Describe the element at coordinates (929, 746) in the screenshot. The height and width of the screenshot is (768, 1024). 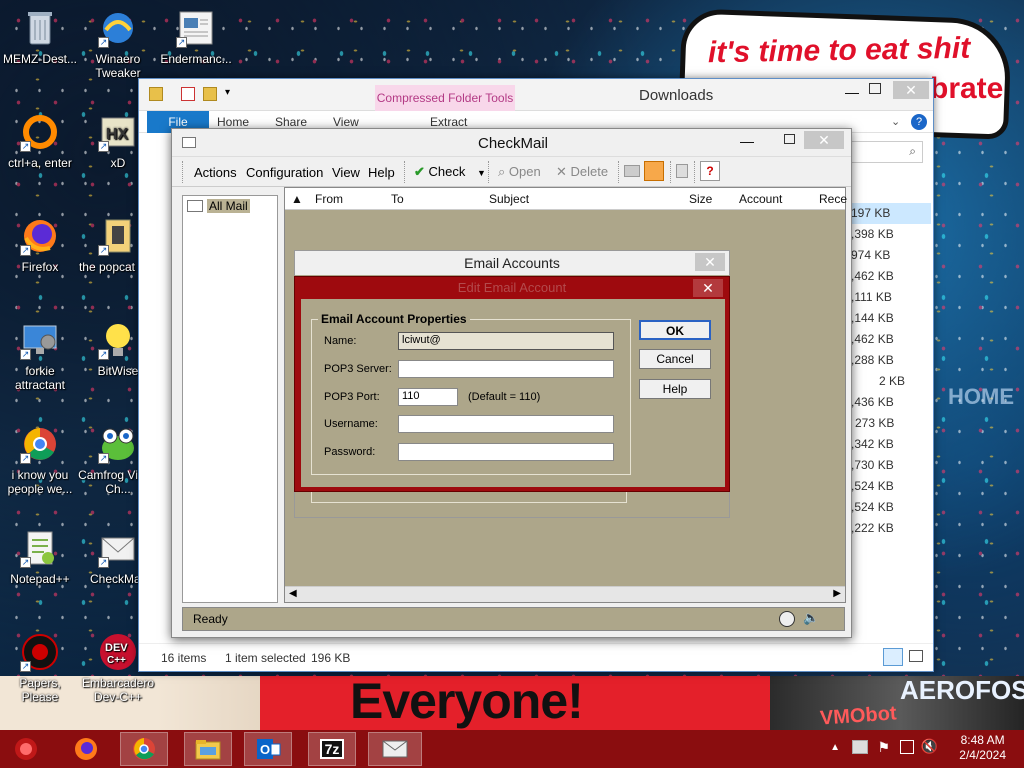
I see `volume-muted-icon: 🔇` at that location.